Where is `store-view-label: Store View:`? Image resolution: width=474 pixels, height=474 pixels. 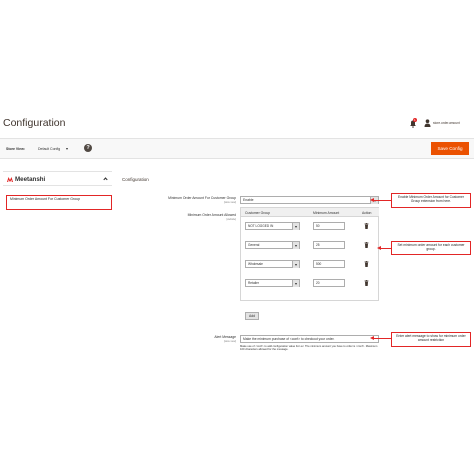 store-view-label: Store View: is located at coordinates (15, 149).